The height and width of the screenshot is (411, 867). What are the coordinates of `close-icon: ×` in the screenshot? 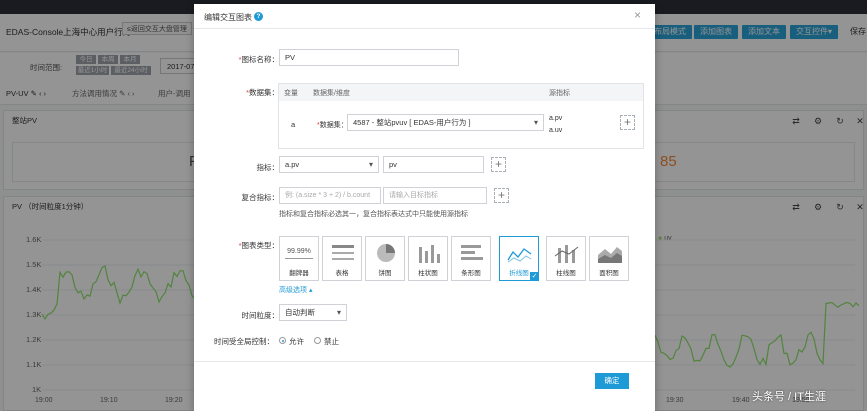 It's located at (637, 15).